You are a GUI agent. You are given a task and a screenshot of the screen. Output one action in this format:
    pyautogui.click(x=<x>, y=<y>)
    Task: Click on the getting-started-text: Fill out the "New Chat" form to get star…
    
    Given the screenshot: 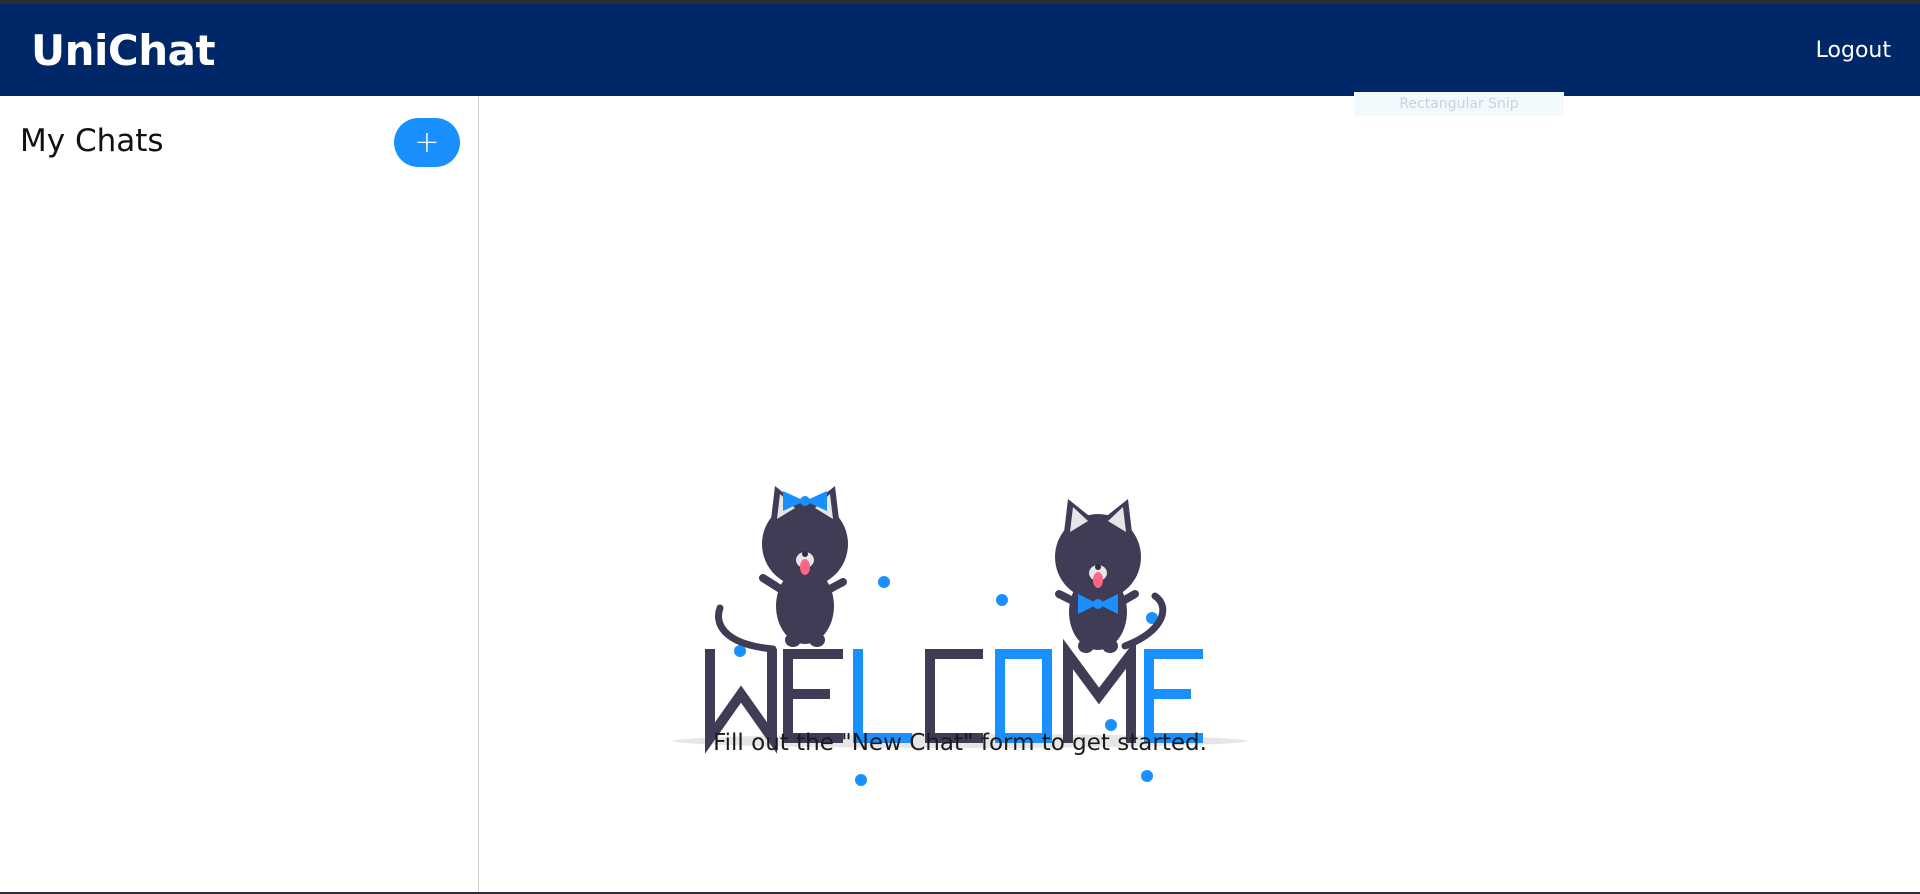 What is the action you would take?
    pyautogui.click(x=960, y=743)
    